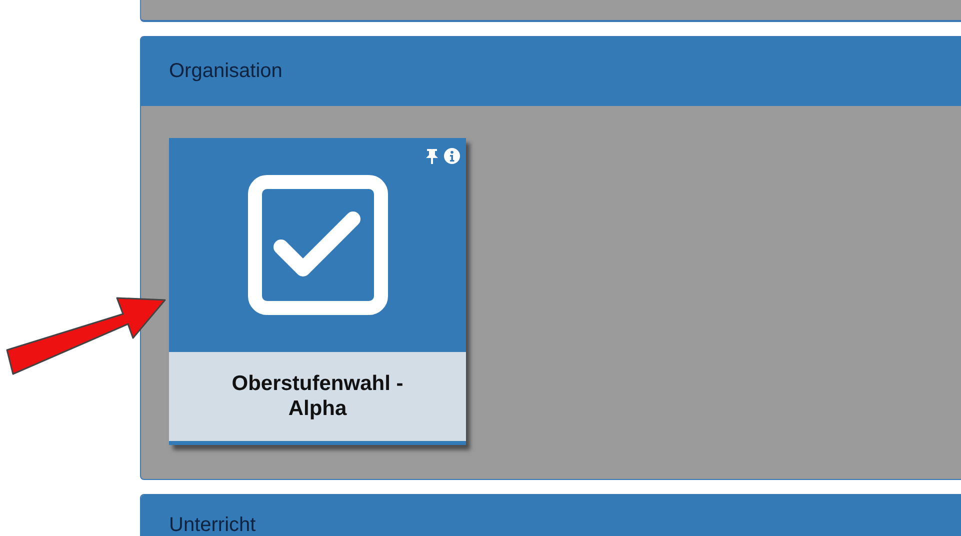 Image resolution: width=961 pixels, height=536 pixels. What do you see at coordinates (212, 525) in the screenshot?
I see `panel-title: Unterricht` at bounding box center [212, 525].